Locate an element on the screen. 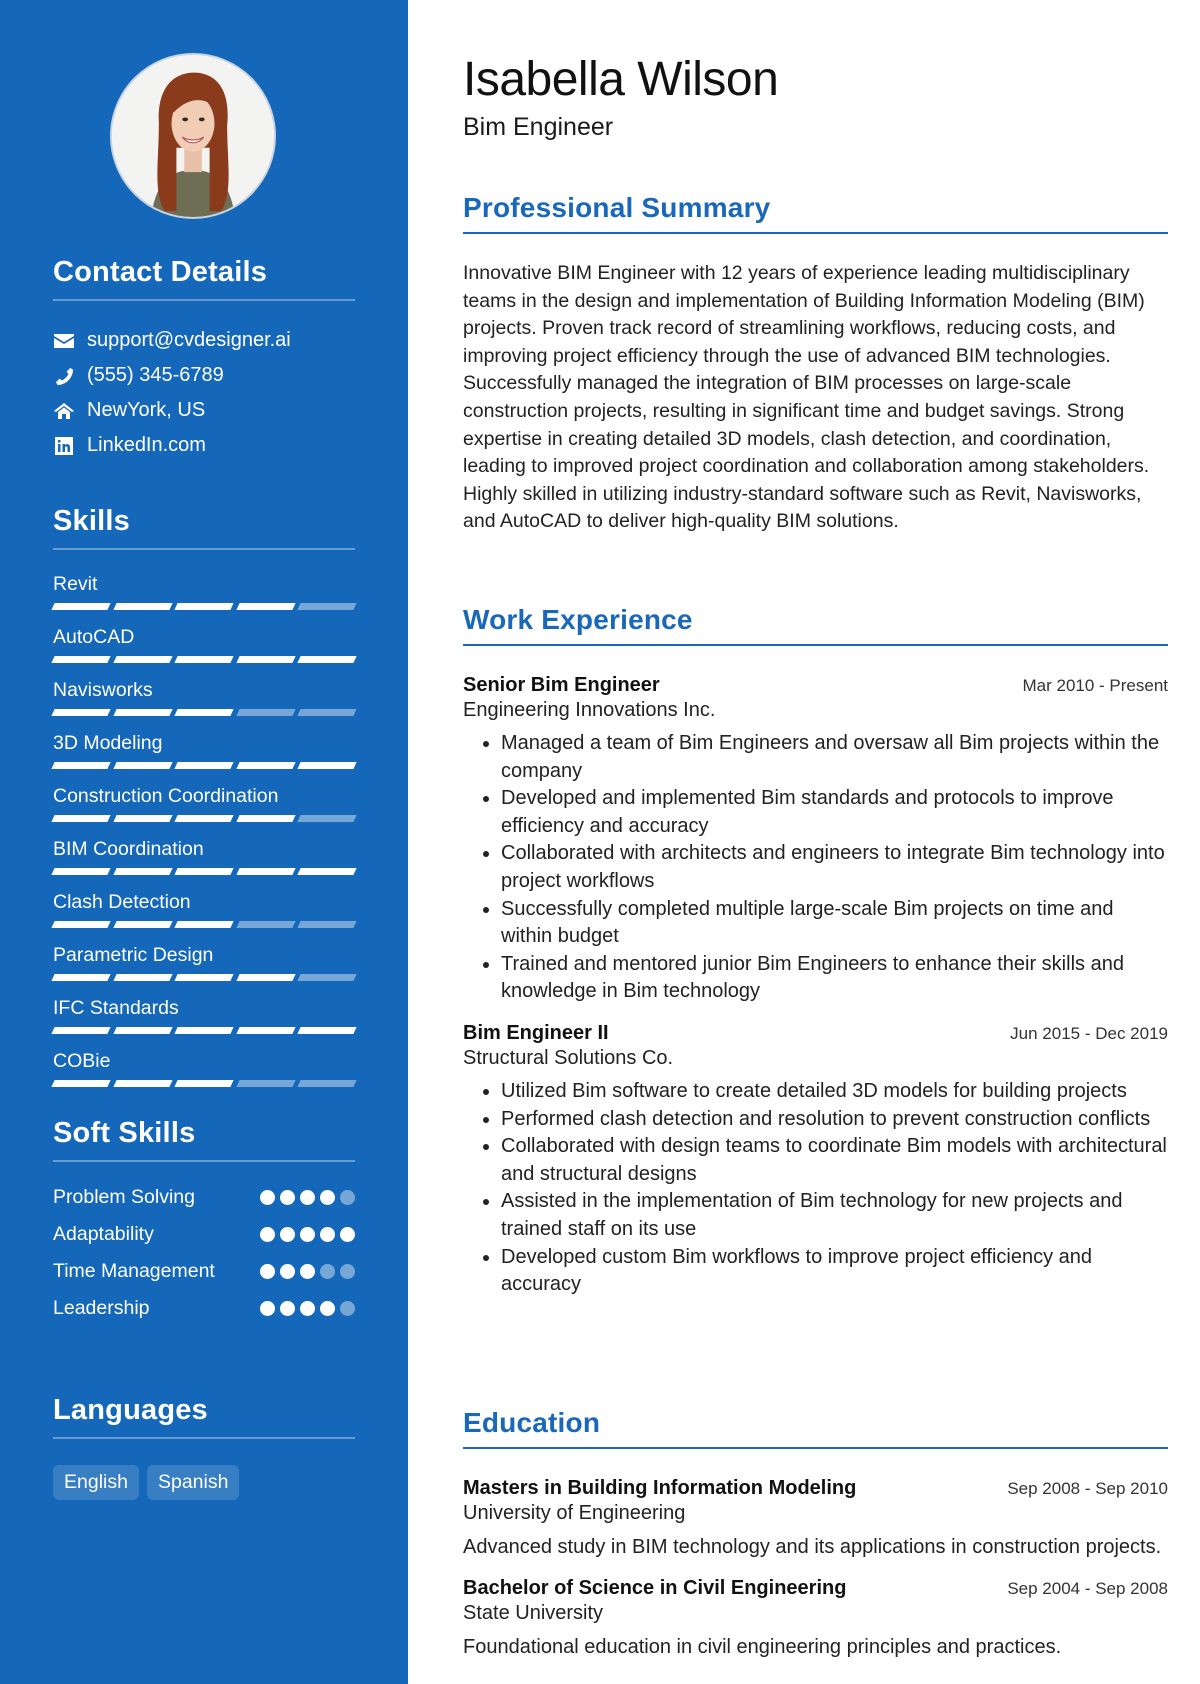 This screenshot has height=1684, width=1200. soft-skill-item: Adaptability is located at coordinates (204, 1234).